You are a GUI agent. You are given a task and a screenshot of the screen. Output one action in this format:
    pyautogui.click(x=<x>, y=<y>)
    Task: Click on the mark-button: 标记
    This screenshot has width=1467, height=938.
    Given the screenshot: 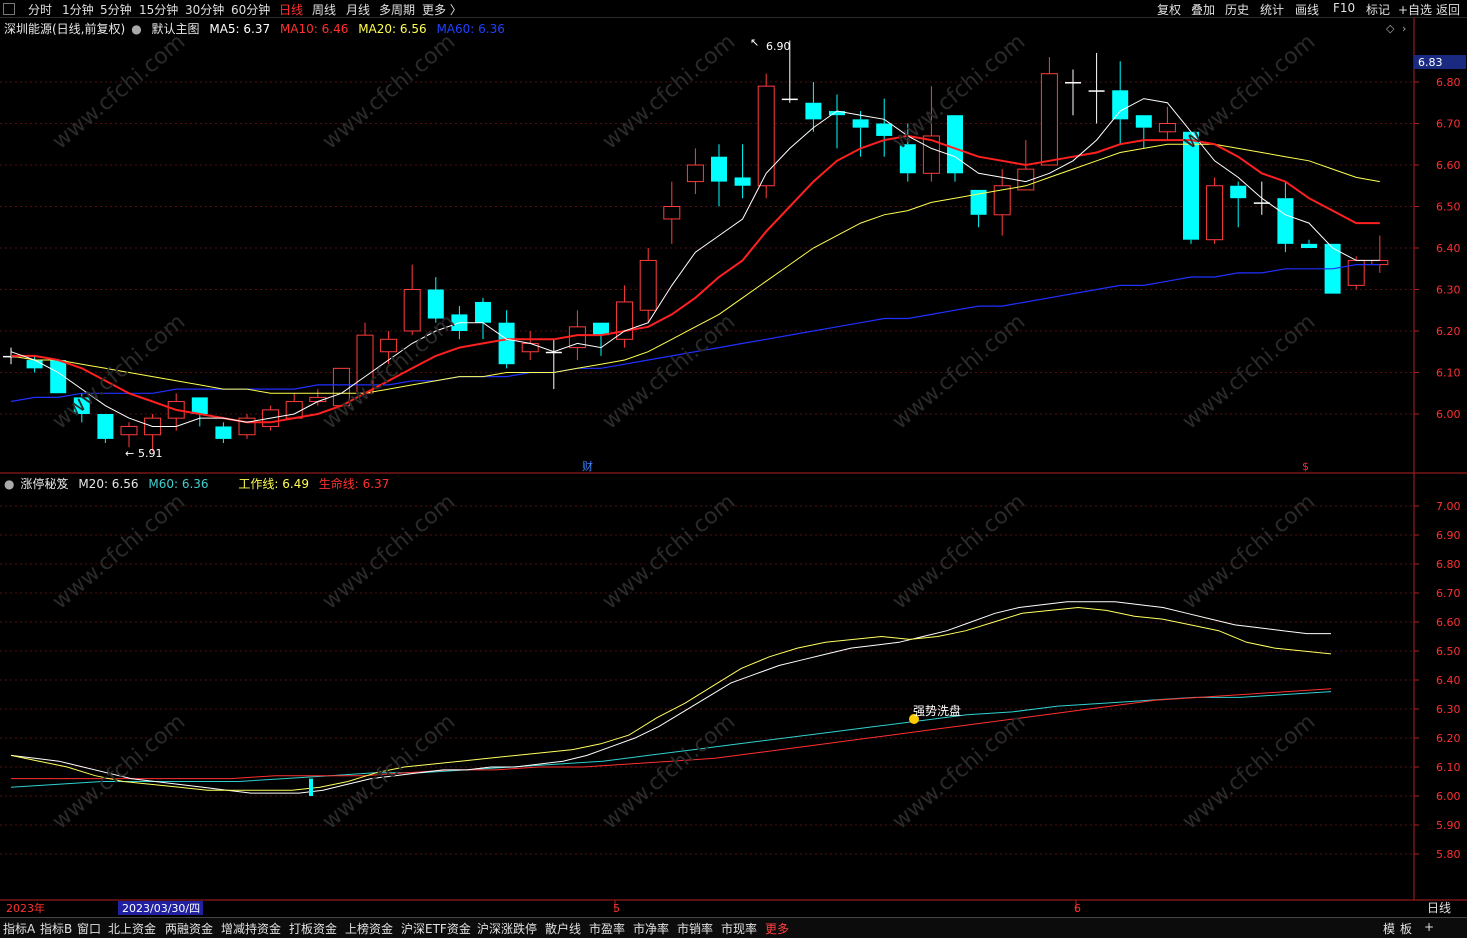 What is the action you would take?
    pyautogui.click(x=1378, y=9)
    